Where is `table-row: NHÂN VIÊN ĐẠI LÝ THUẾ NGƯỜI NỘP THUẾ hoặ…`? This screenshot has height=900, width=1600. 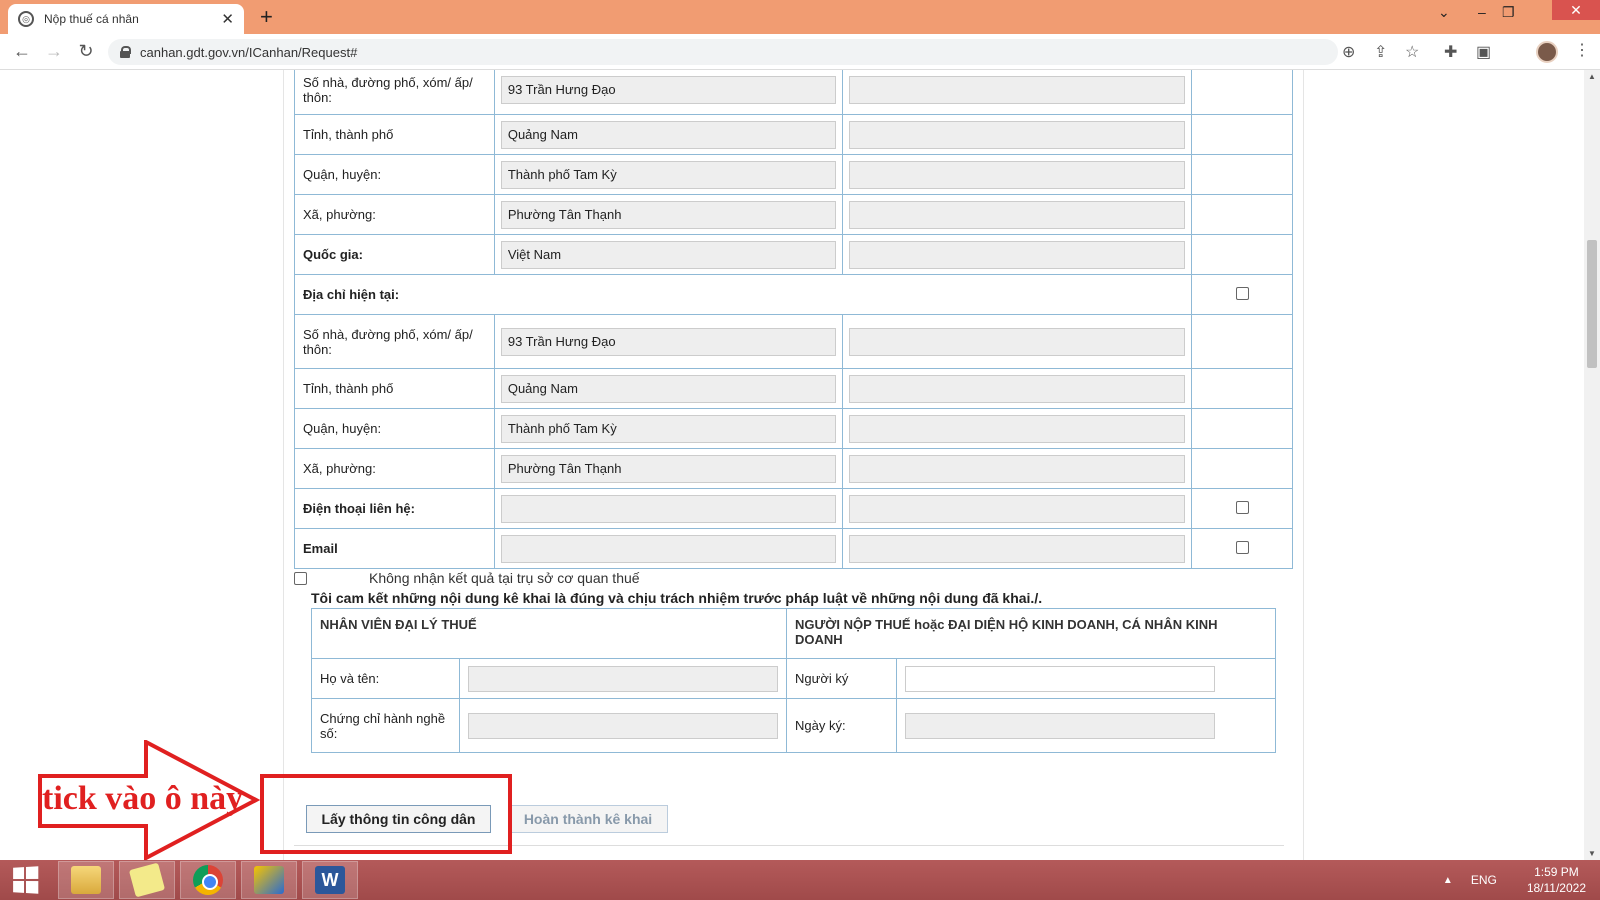
table-row: NHÂN VIÊN ĐẠI LÝ THUẾ NGƯỜI NỘP THUẾ hoặ… is located at coordinates (793, 633).